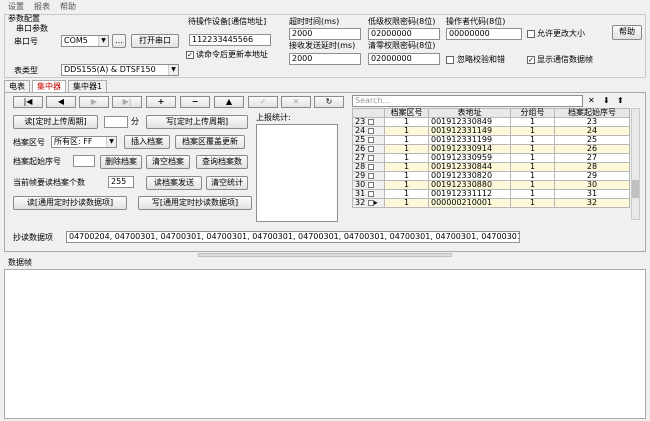 The height and width of the screenshot is (421, 650). Describe the element at coordinates (531, 34) in the screenshot. I see `allow-resize-checkbox` at that location.